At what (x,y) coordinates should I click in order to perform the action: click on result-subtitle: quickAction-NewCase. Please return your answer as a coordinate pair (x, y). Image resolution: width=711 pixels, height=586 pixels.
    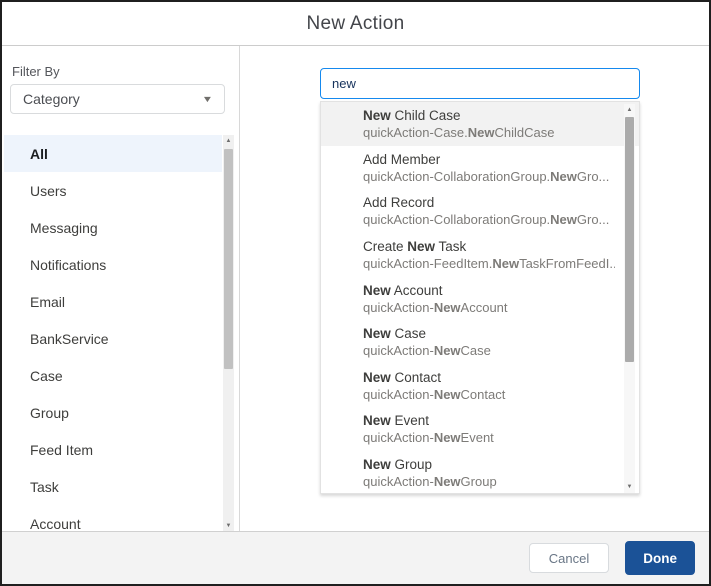
    Looking at the image, I should click on (427, 351).